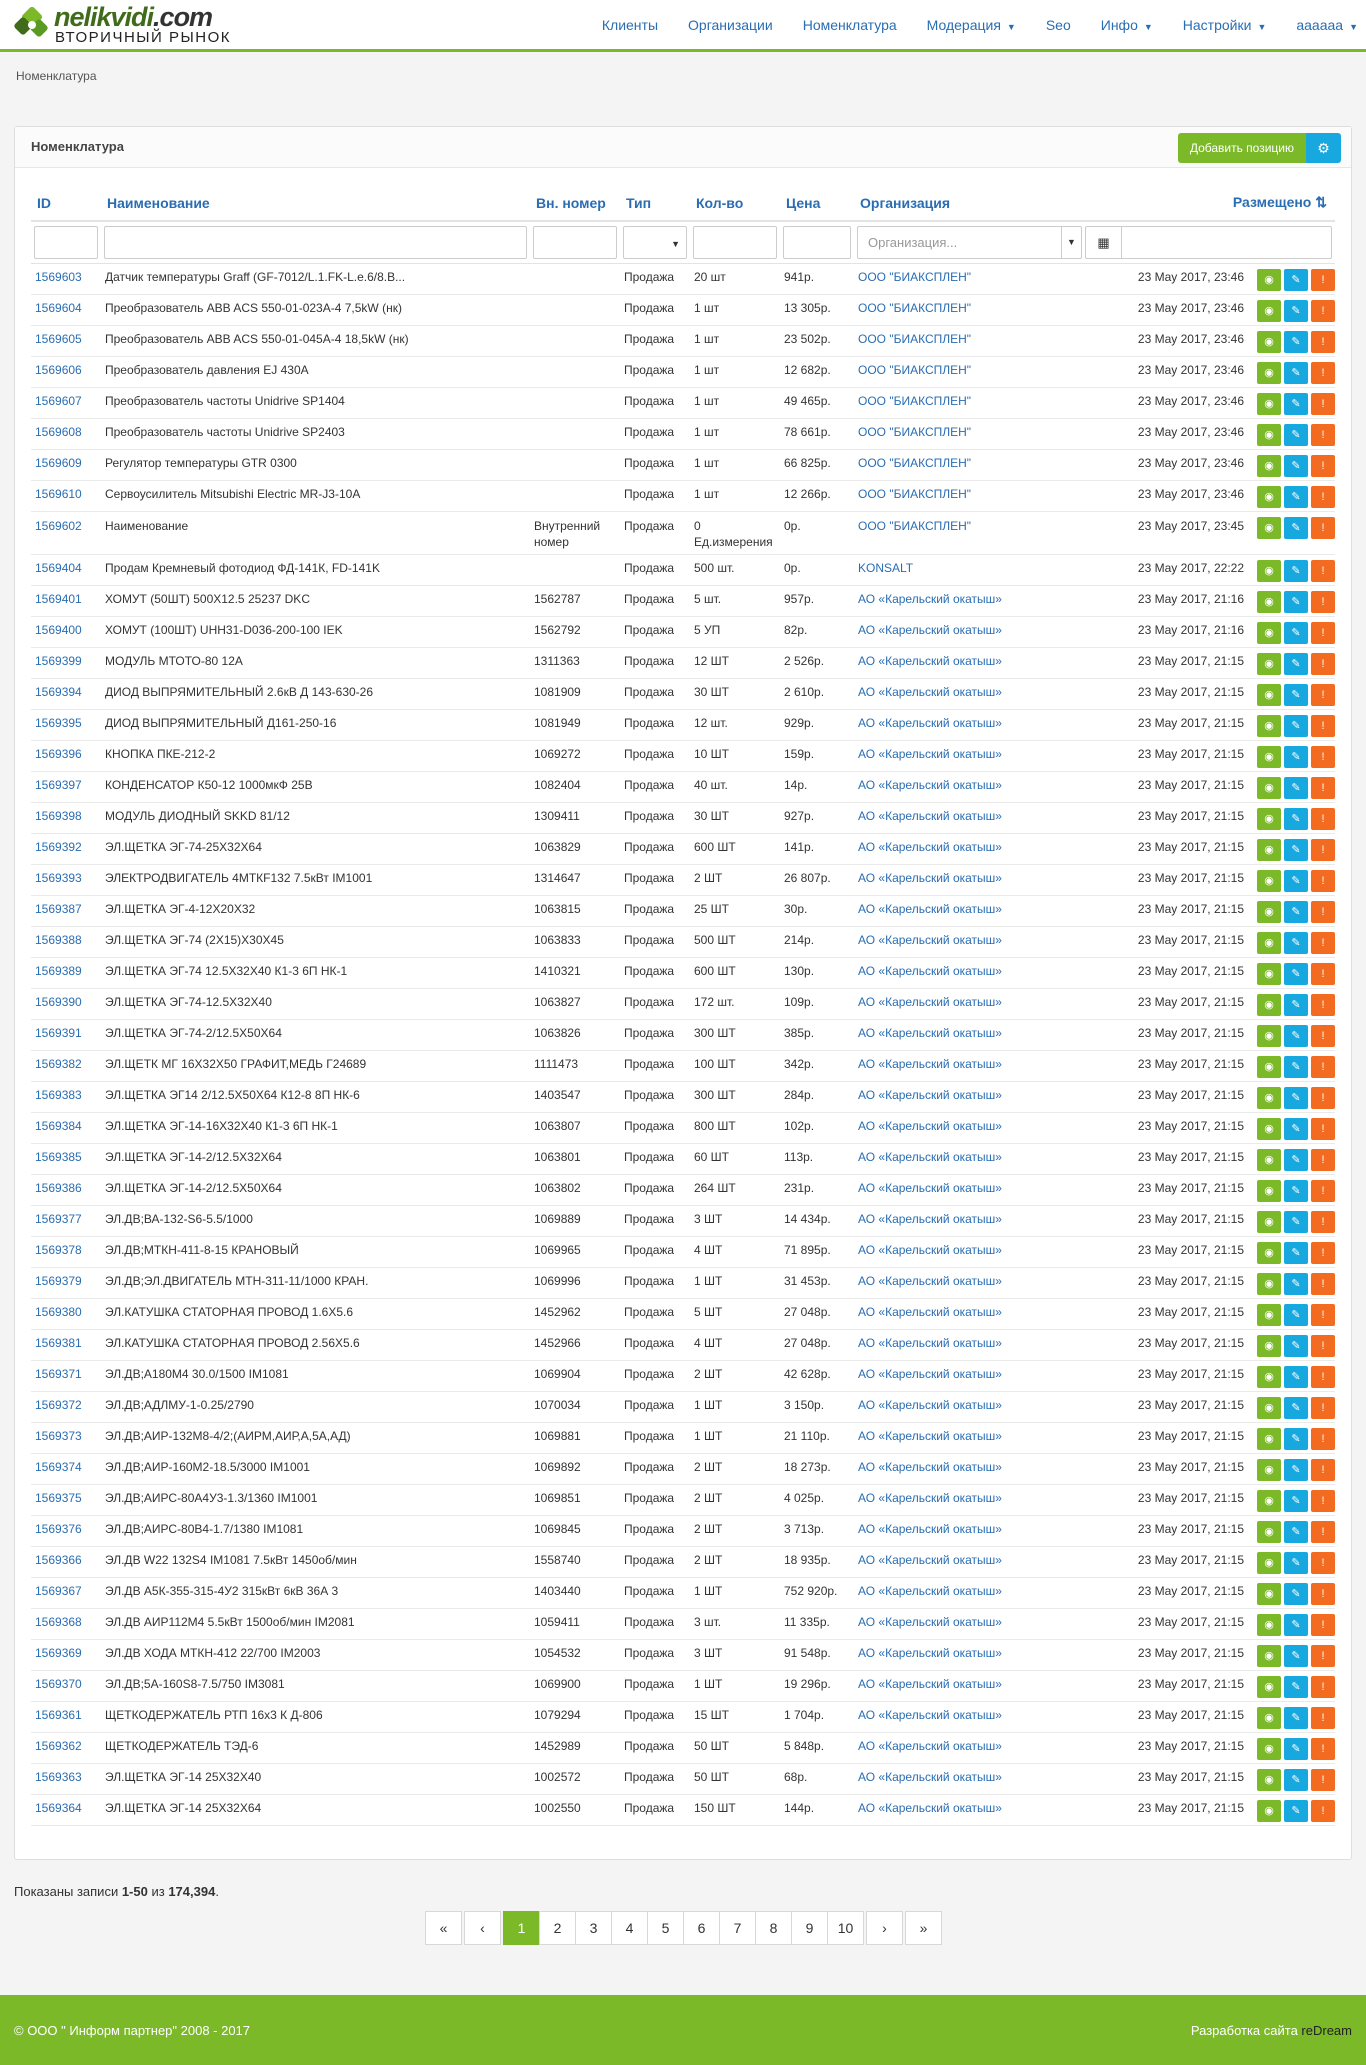 Image resolution: width=1366 pixels, height=2065 pixels. I want to click on row-id-link: 1569388, so click(66, 942).